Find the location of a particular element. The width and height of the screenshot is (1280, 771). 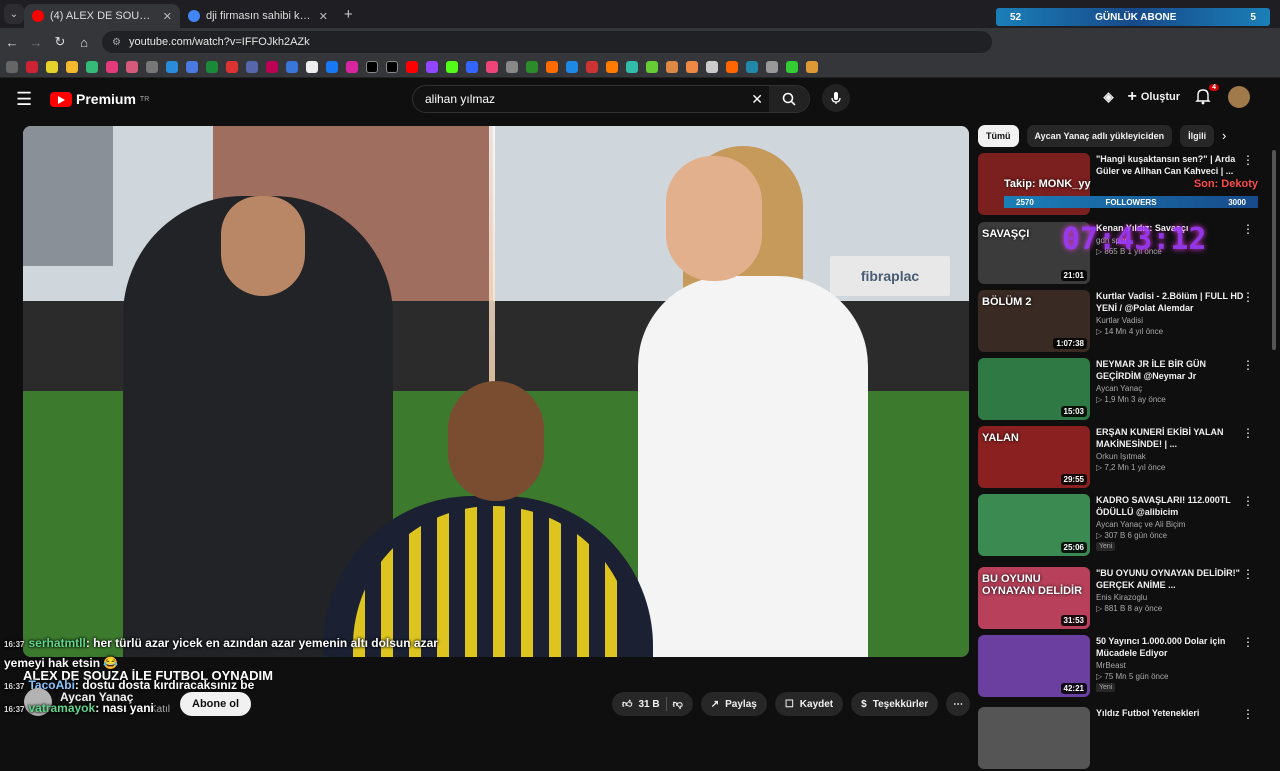

video-thumbnail: BU OYUNU OYNAYAN DELİDİR 31:53 is located at coordinates (1034, 598).